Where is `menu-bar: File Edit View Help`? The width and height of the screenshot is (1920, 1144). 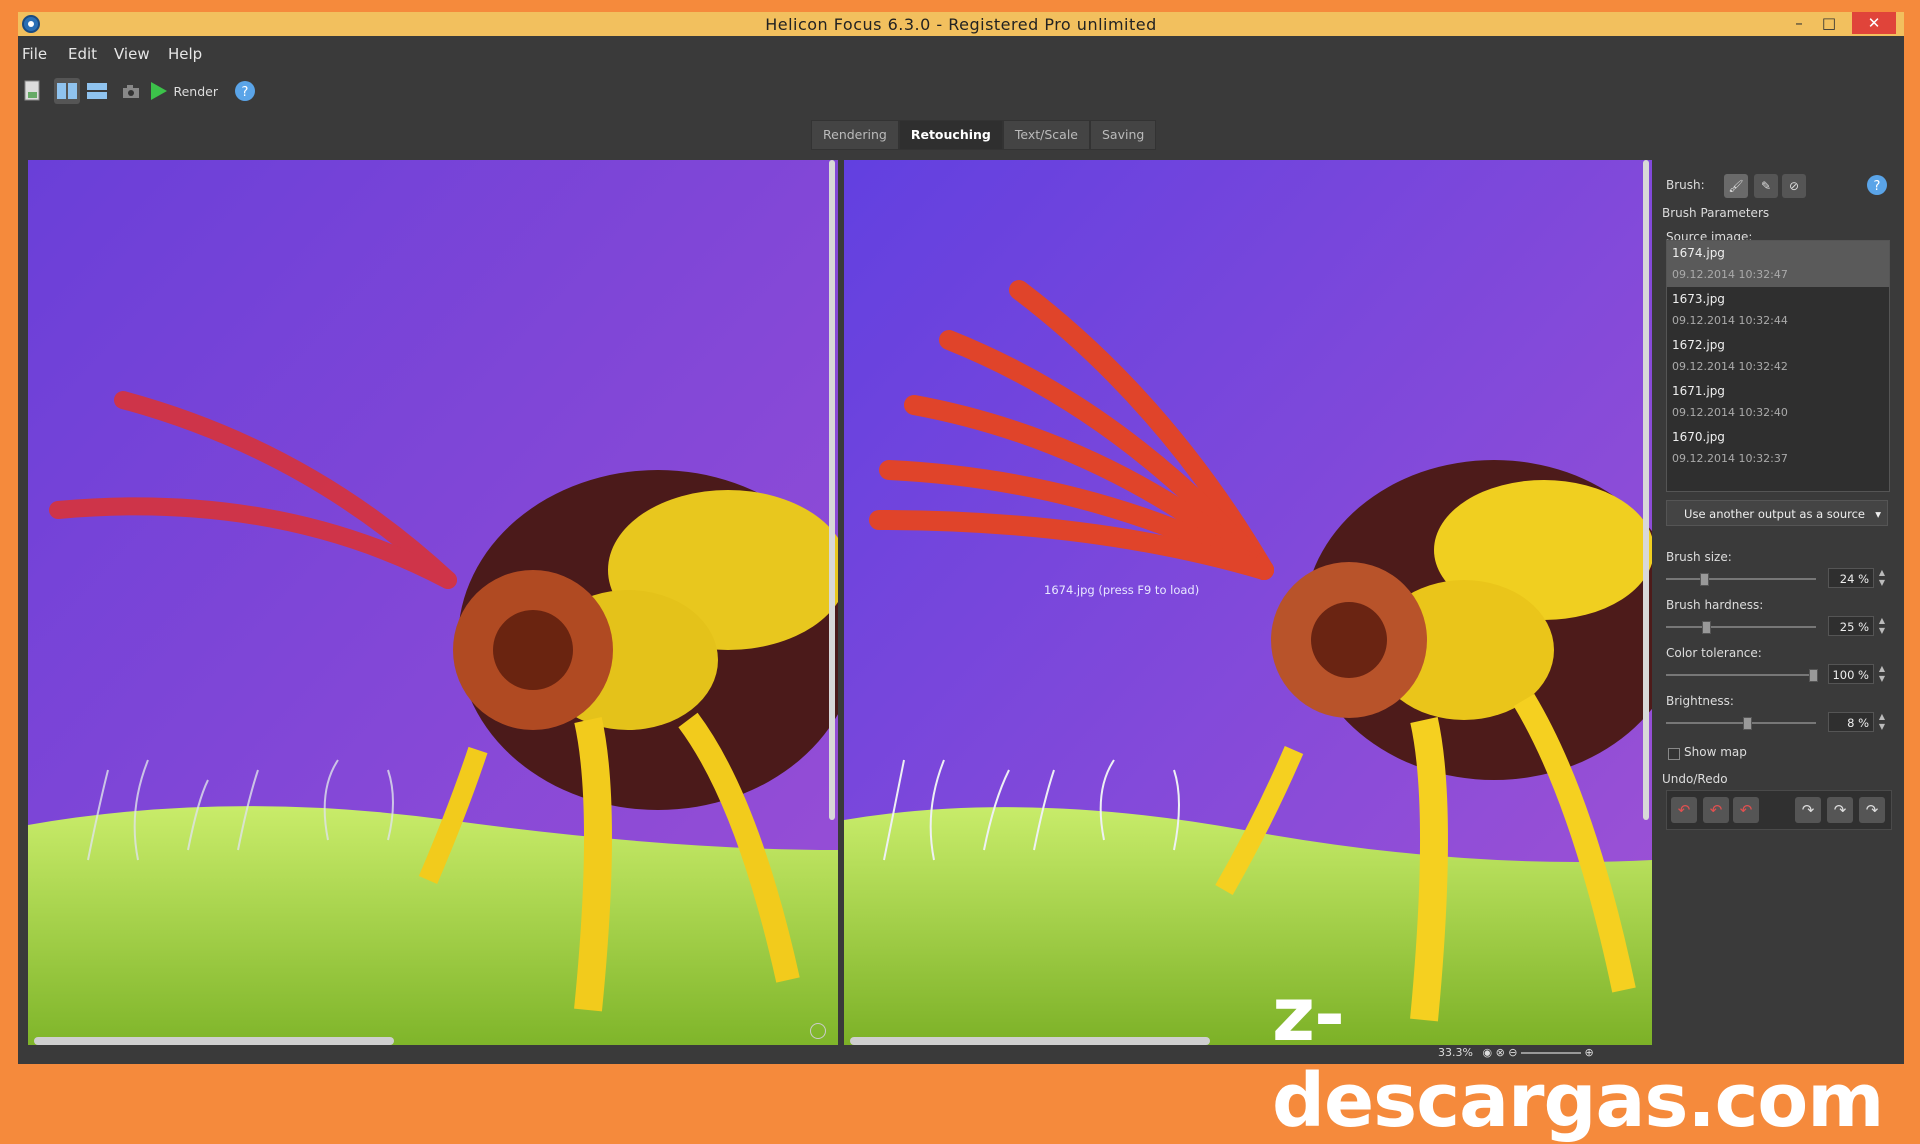 menu-bar: File Edit View Help is located at coordinates (961, 54).